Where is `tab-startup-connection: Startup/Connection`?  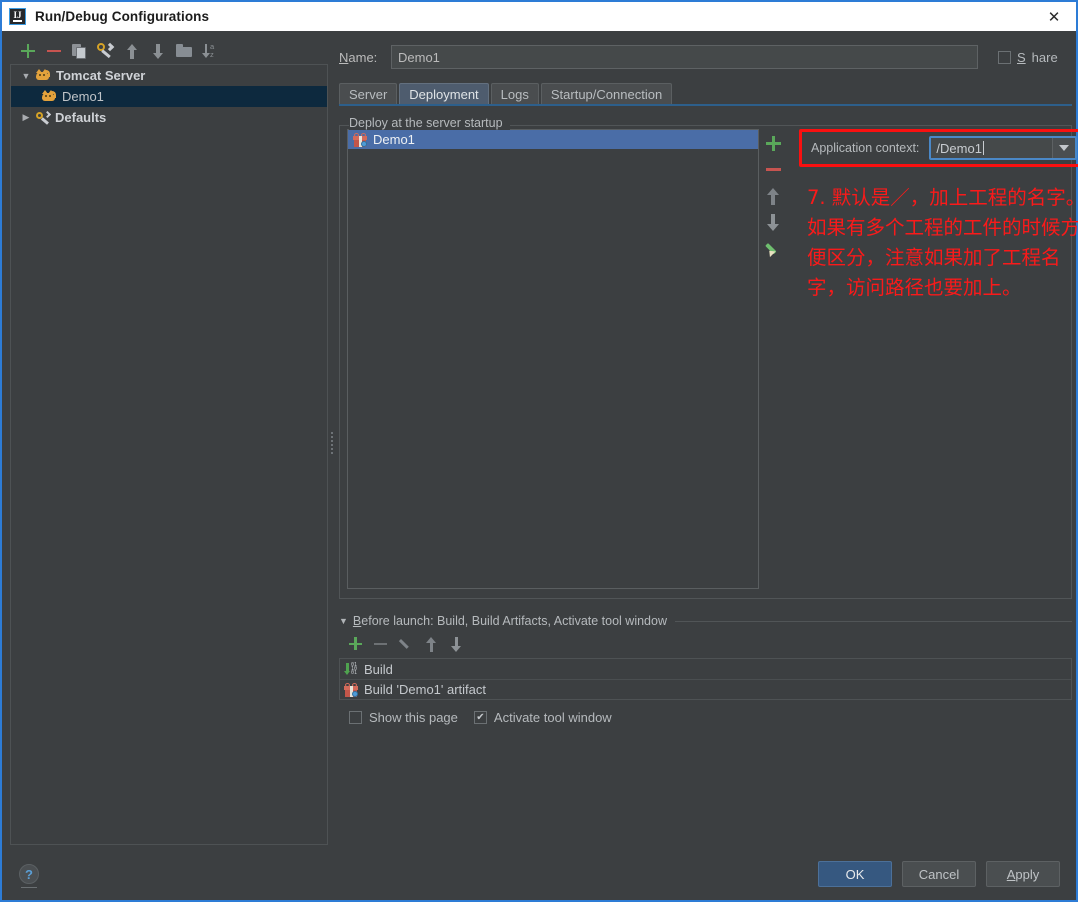
tab-startup-connection: Startup/Connection is located at coordinates (606, 93).